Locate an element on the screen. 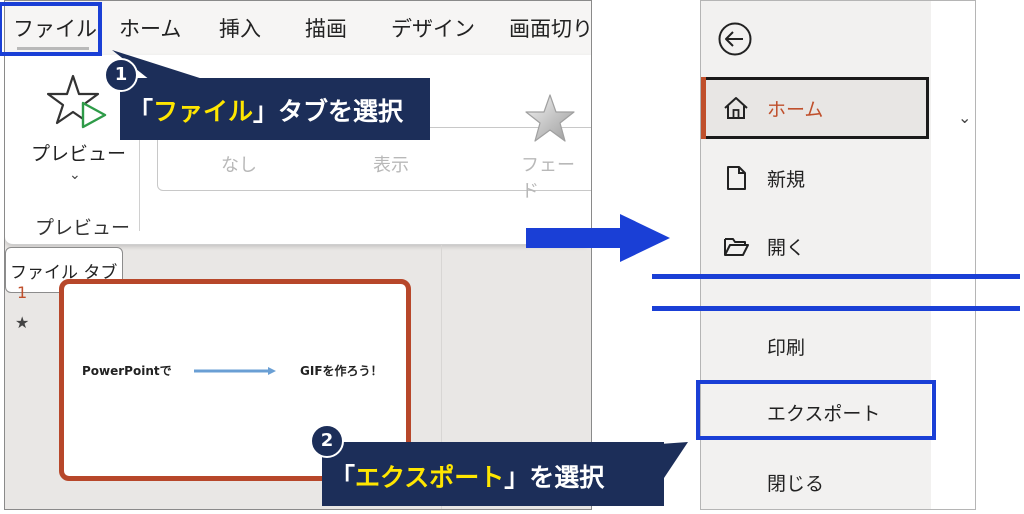 The height and width of the screenshot is (514, 1024). nav-open-label: 開く is located at coordinates (786, 248).